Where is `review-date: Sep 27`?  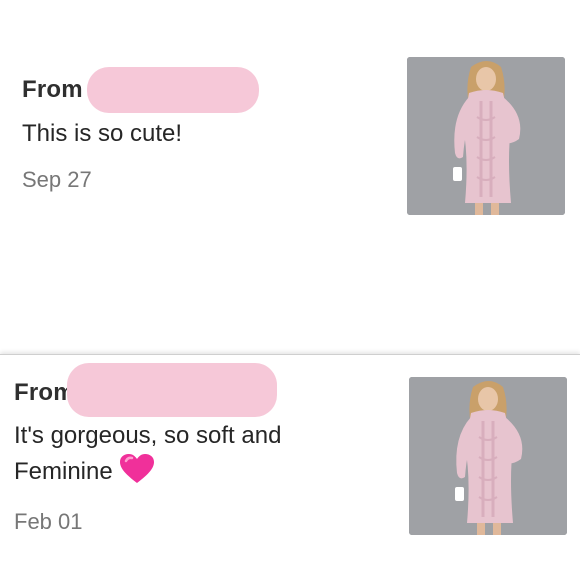
review-date: Sep 27 is located at coordinates (57, 179).